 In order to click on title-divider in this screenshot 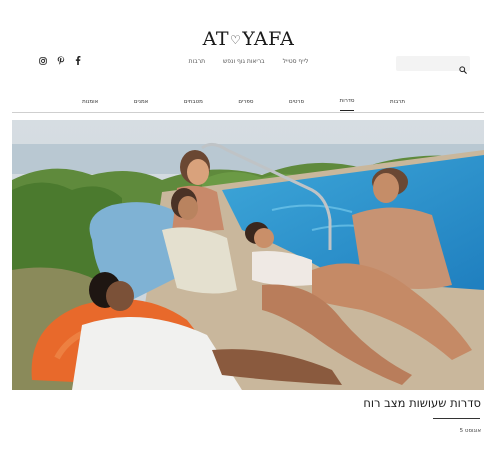, I will do `click(456, 418)`.